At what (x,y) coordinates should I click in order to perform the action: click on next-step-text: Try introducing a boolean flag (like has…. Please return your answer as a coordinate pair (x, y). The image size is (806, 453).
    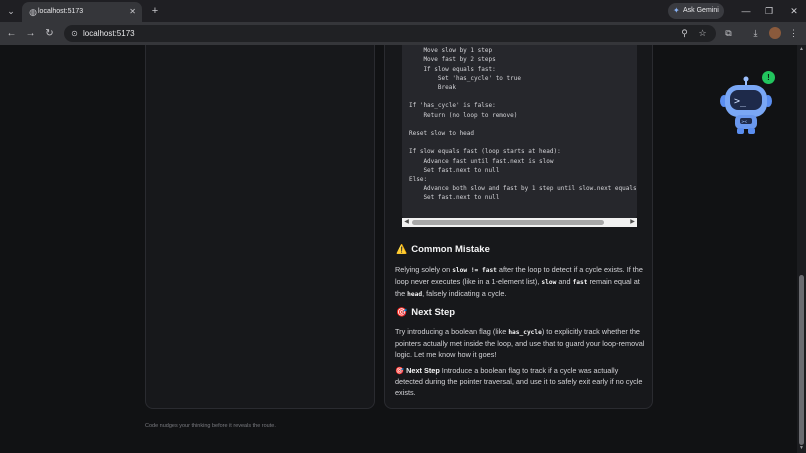
    Looking at the image, I should click on (520, 343).